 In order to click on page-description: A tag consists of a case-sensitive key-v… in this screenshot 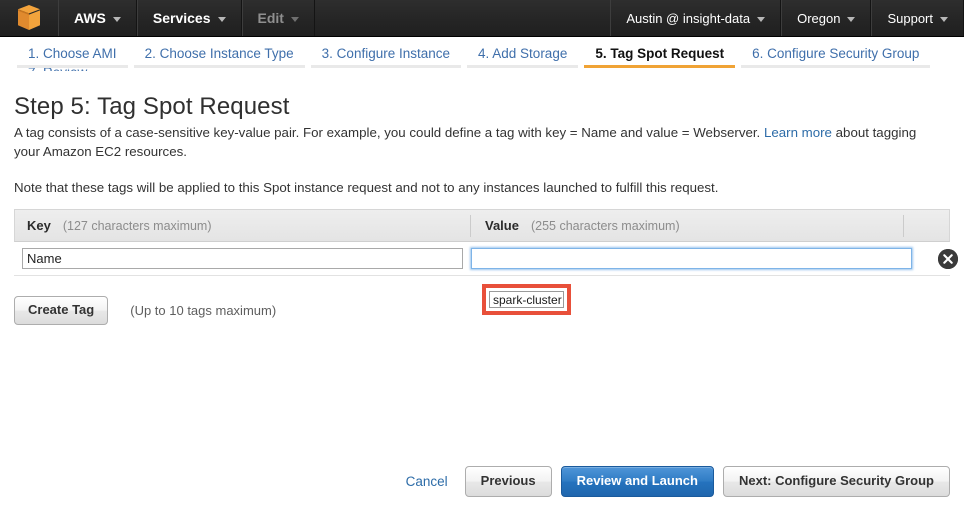, I will do `click(479, 142)`.